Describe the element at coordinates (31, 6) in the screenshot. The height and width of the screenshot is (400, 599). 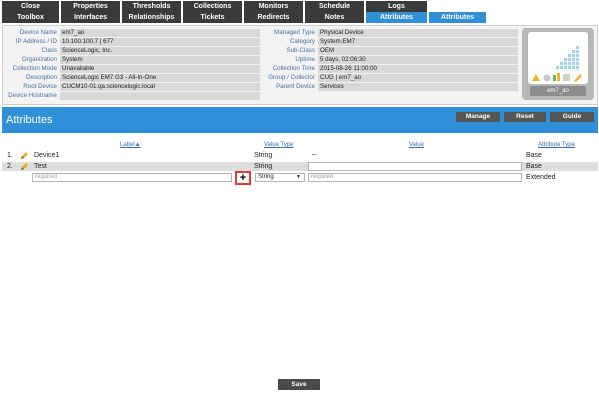
I see `tab-close: Close` at that location.